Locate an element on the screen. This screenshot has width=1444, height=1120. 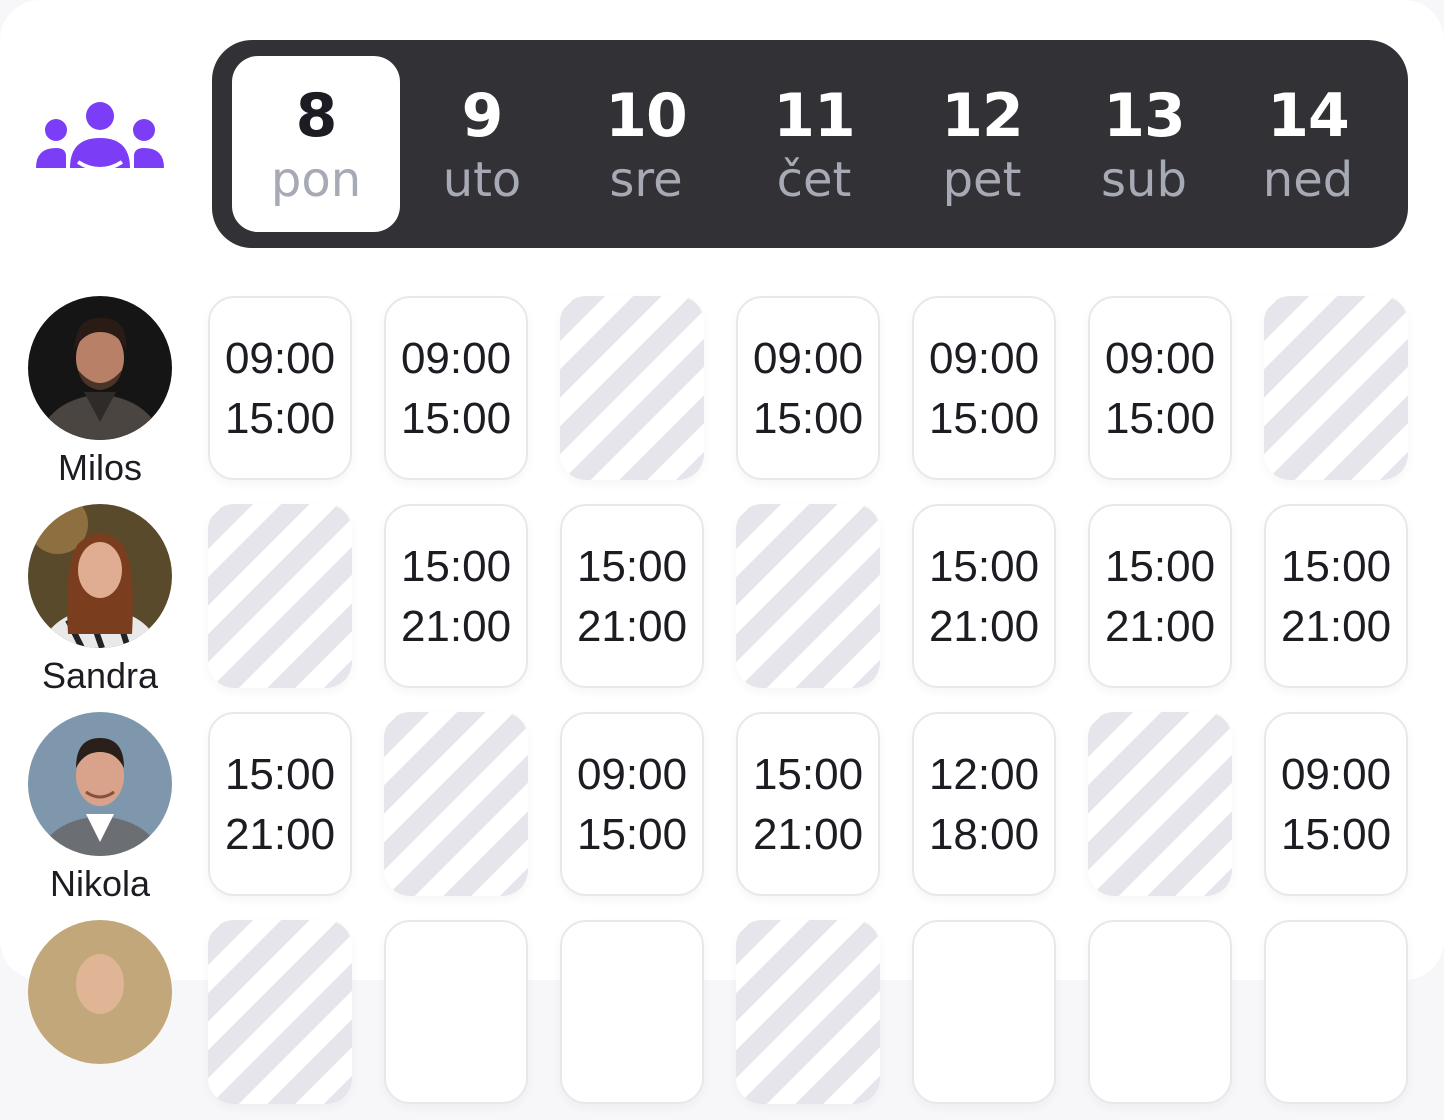
day-number: 12 is located at coordinates (982, 116).